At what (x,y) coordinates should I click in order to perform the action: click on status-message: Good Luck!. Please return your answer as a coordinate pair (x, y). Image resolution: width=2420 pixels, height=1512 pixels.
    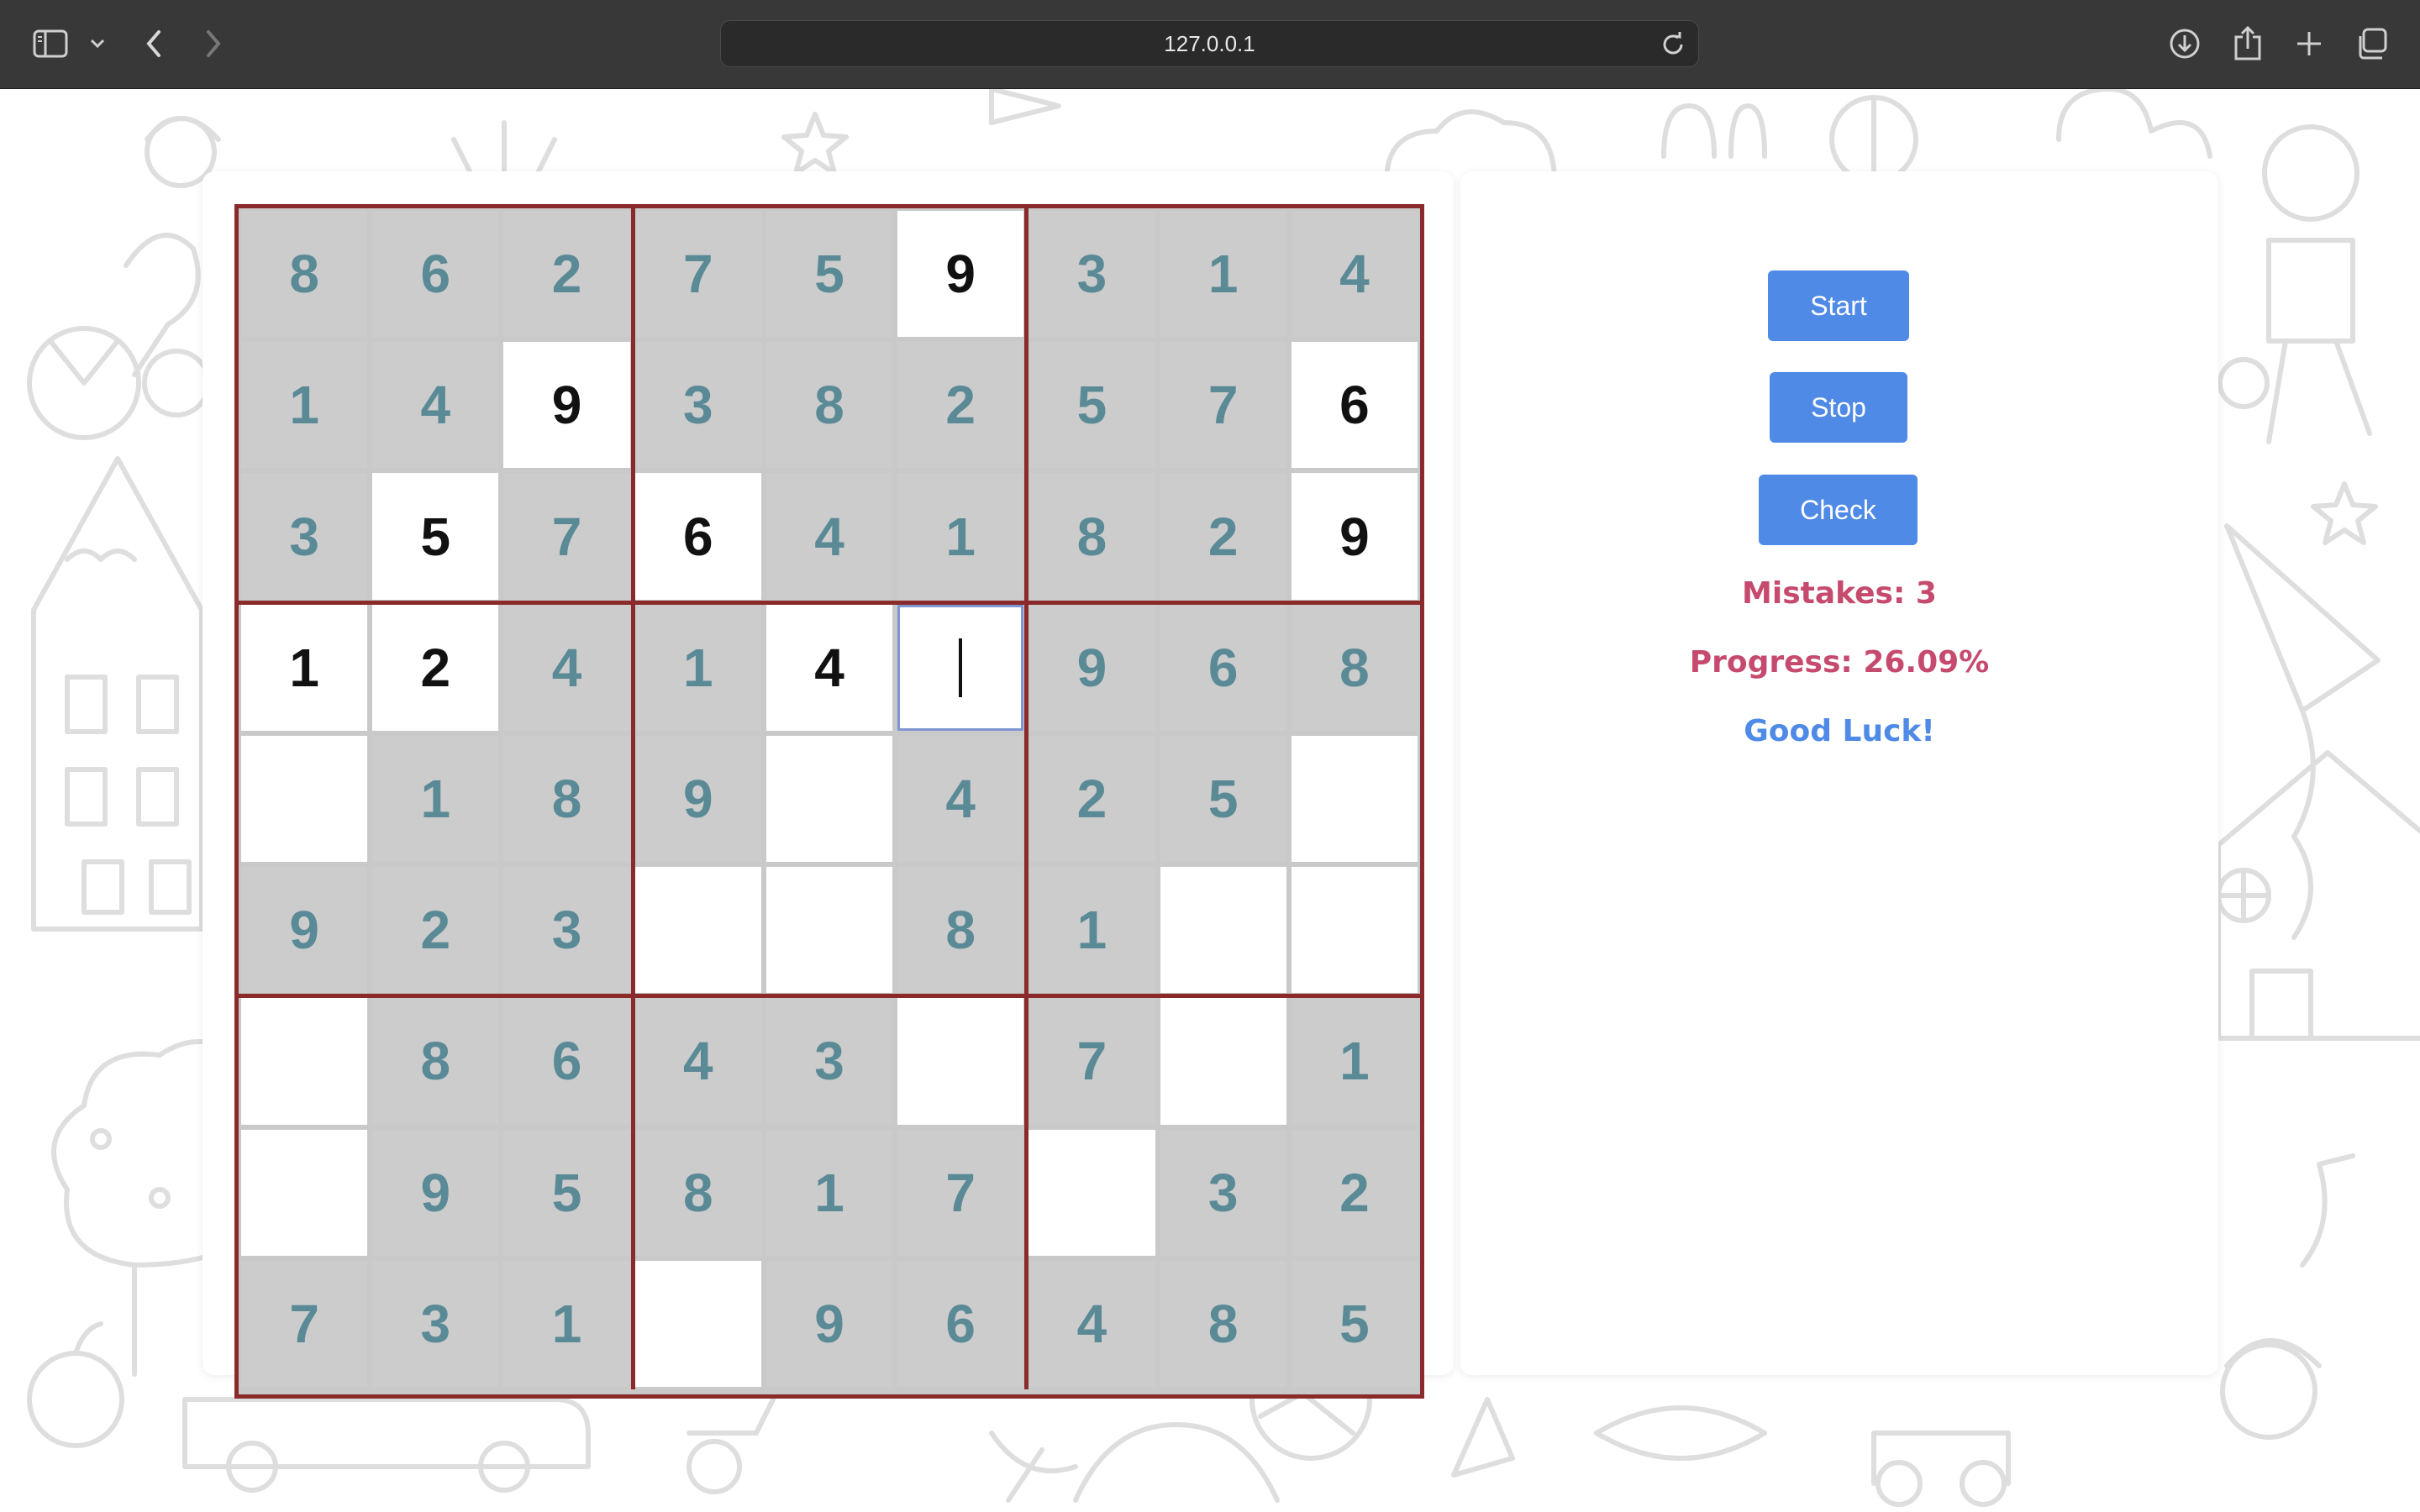
    Looking at the image, I should click on (1840, 731).